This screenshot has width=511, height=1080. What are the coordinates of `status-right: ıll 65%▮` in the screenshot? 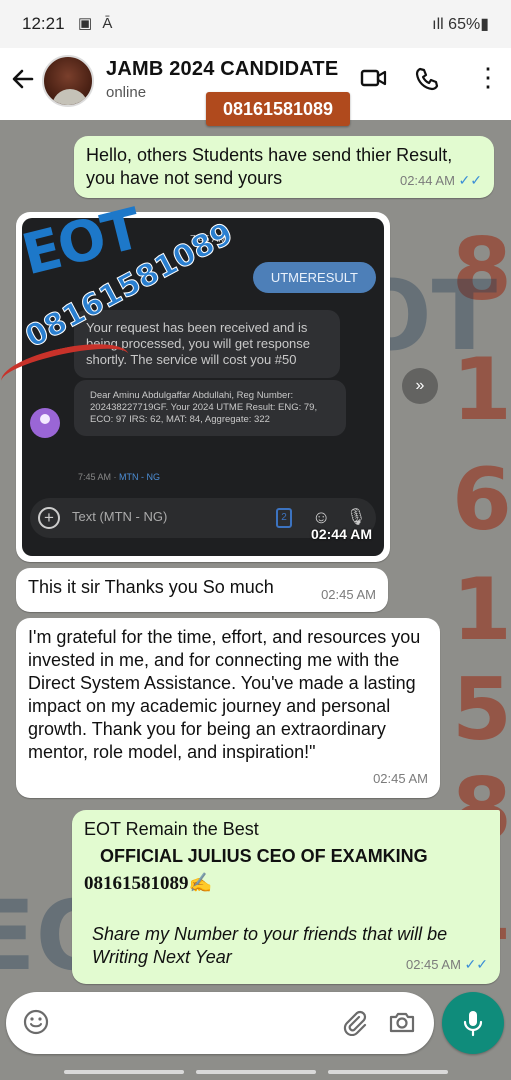 It's located at (460, 24).